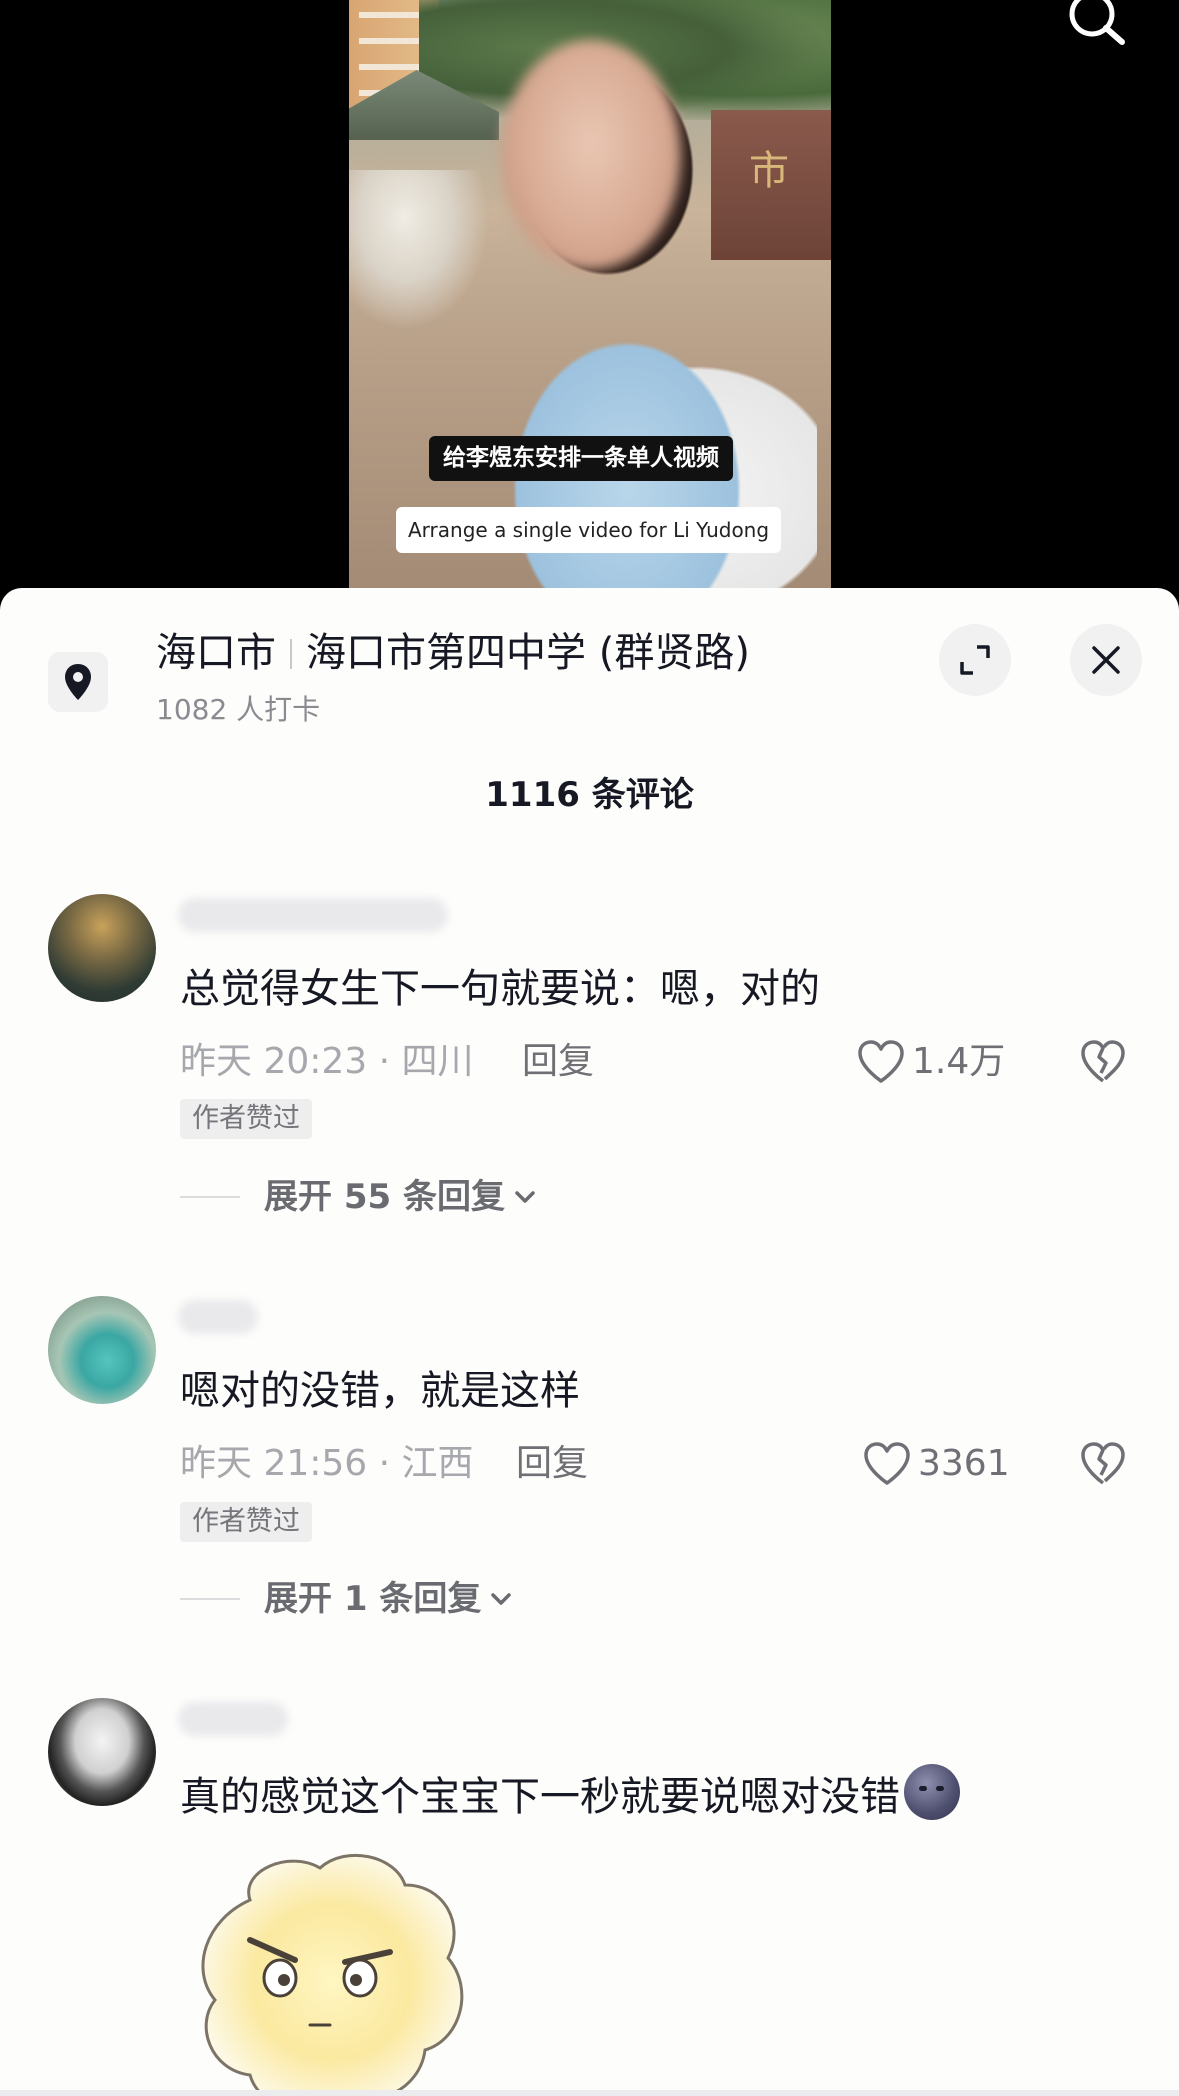 Image resolution: width=1179 pixels, height=2096 pixels. Describe the element at coordinates (380, 1391) in the screenshot. I see `comment-text: 嗯对的没错，就是这样` at that location.